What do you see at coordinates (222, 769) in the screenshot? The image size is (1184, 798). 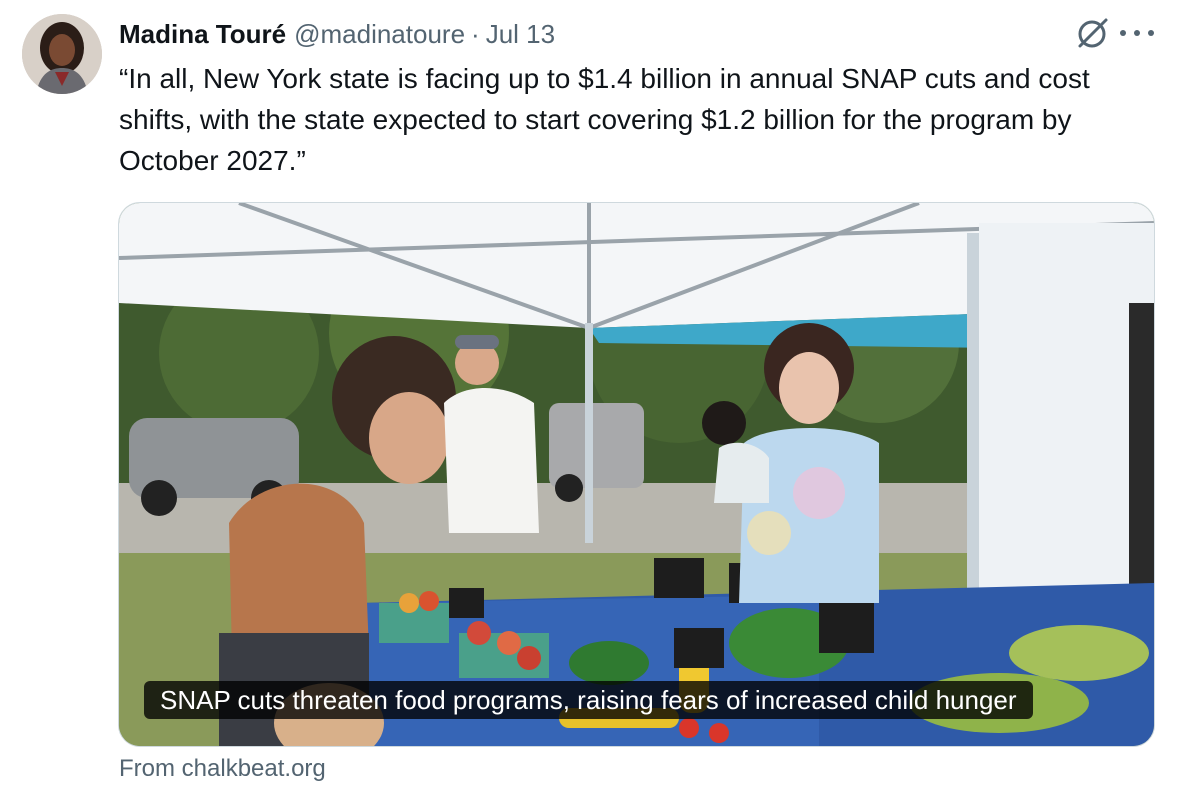 I see `link-source: From chalkbeat.org` at bounding box center [222, 769].